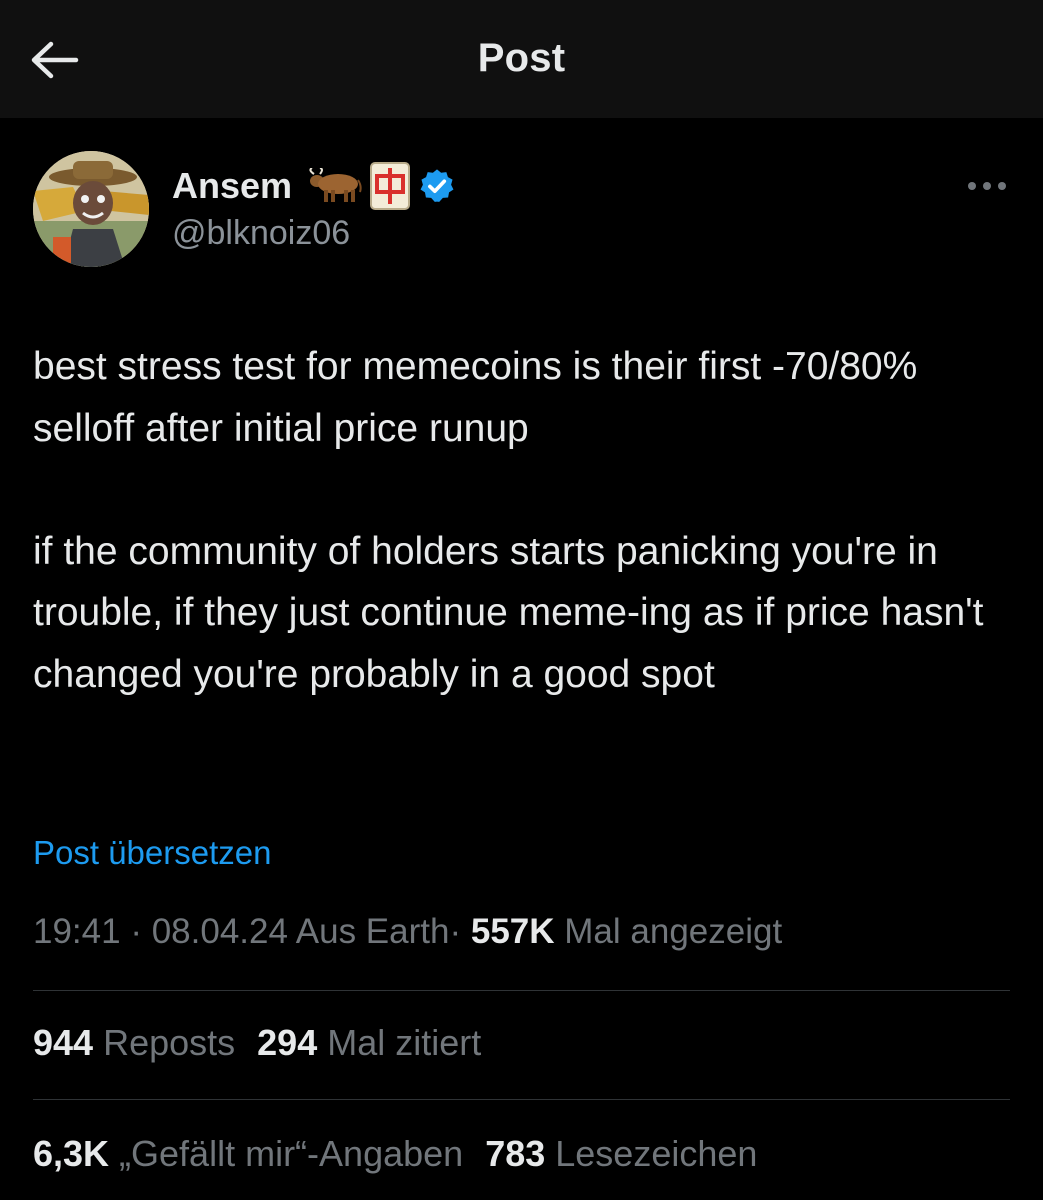 The image size is (1043, 1200). Describe the element at coordinates (291, 1153) in the screenshot. I see `likes-label: „Gefällt mir“-Angaben` at that location.